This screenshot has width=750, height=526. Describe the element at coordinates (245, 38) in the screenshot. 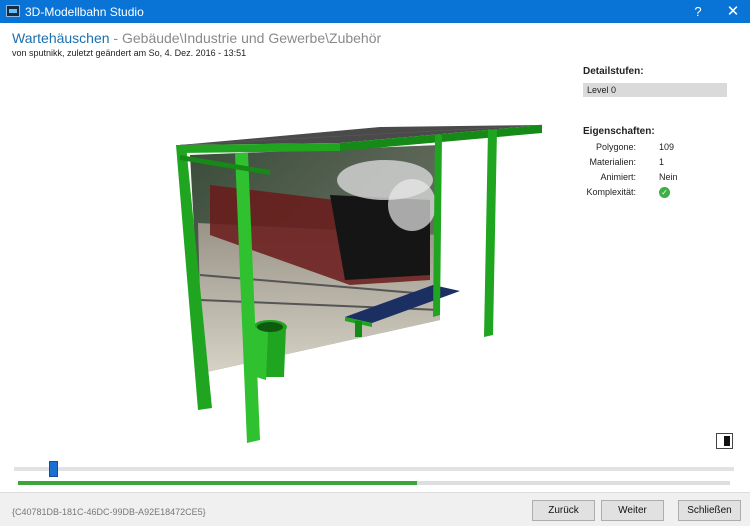

I see `model-category-path: - Gebäude\Industrie und Gewerbe\Zubehör` at that location.